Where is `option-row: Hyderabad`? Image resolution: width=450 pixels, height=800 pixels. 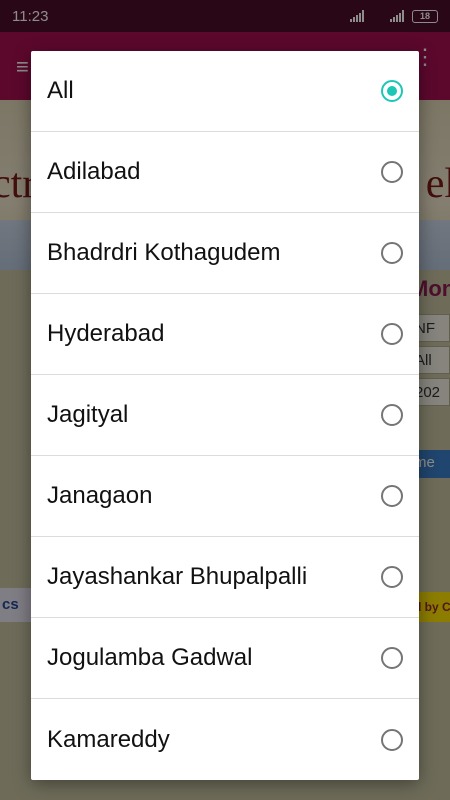
option-row: Hyderabad is located at coordinates (225, 334).